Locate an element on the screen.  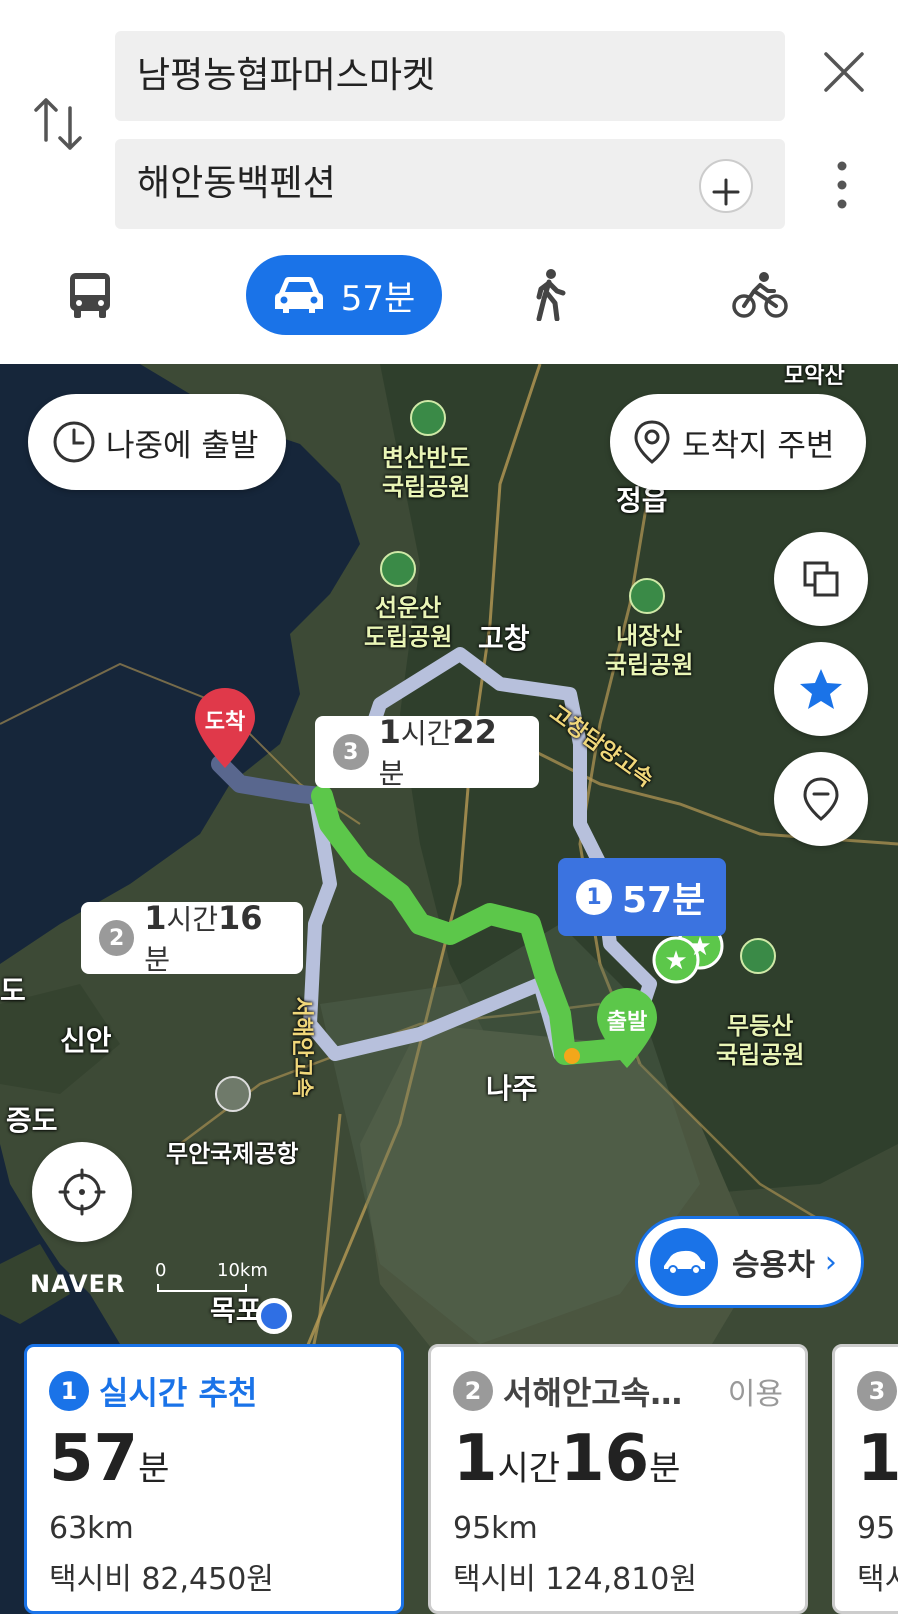
map-label-naju: 나주 is located at coordinates (512, 1088).